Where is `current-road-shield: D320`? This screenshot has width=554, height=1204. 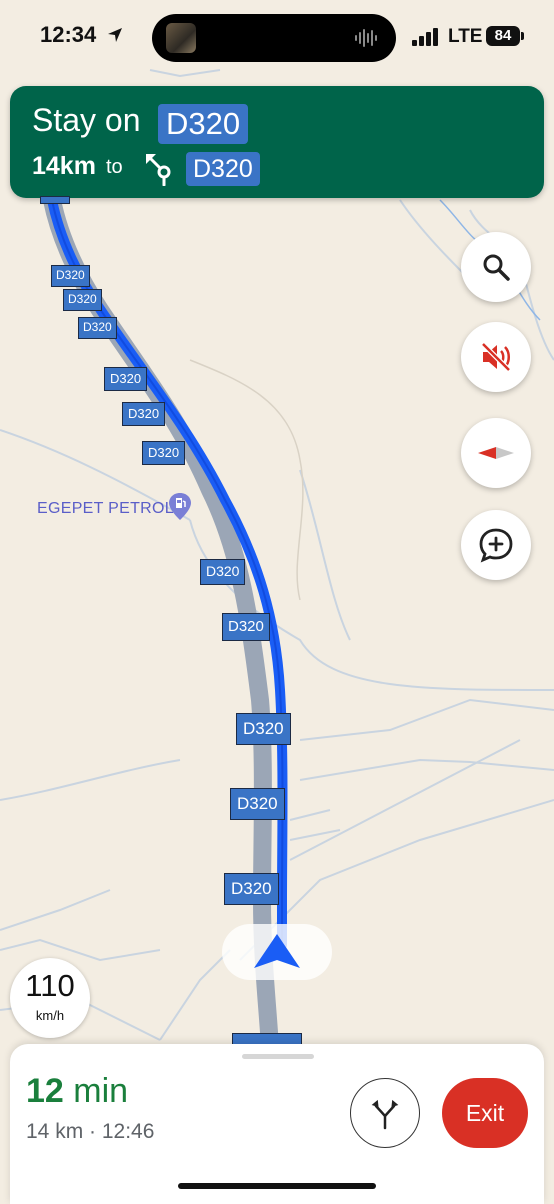 current-road-shield: D320 is located at coordinates (203, 124).